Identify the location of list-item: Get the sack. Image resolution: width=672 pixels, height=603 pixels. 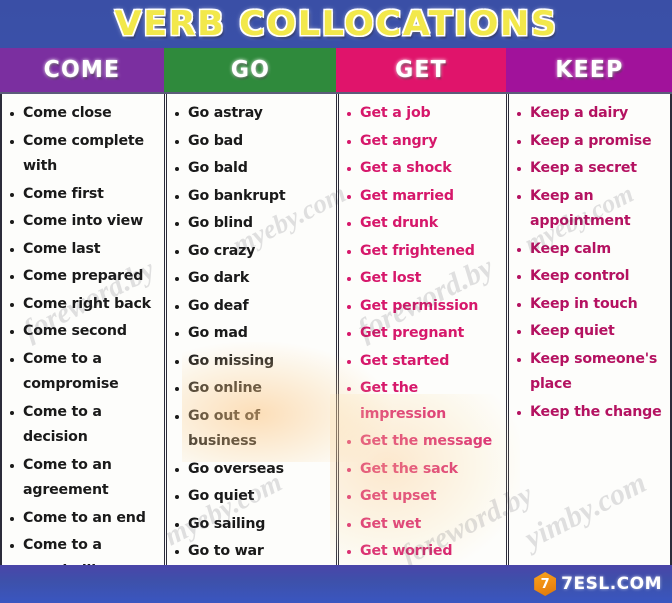
(423, 470).